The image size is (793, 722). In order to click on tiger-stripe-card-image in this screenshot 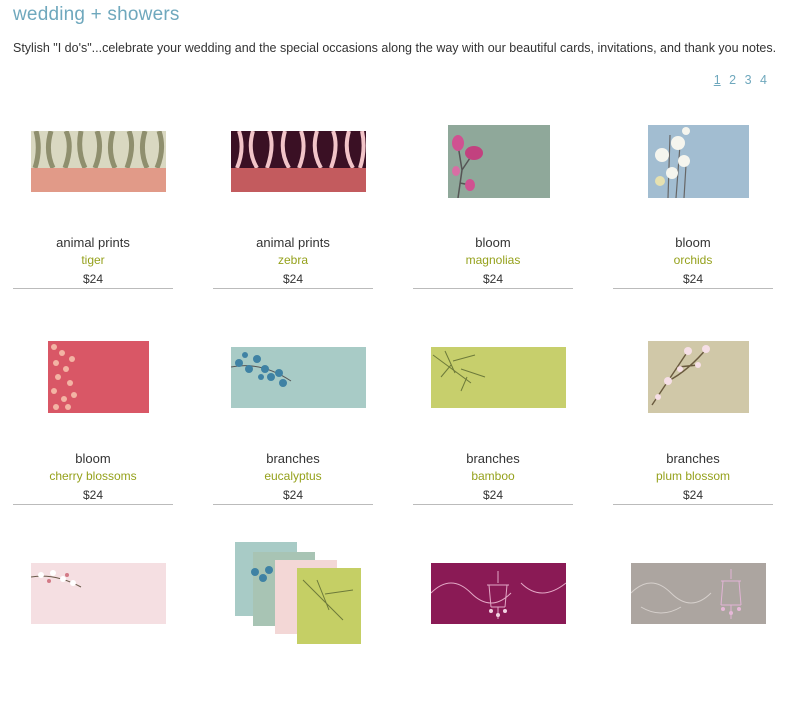, I will do `click(93, 164)`.